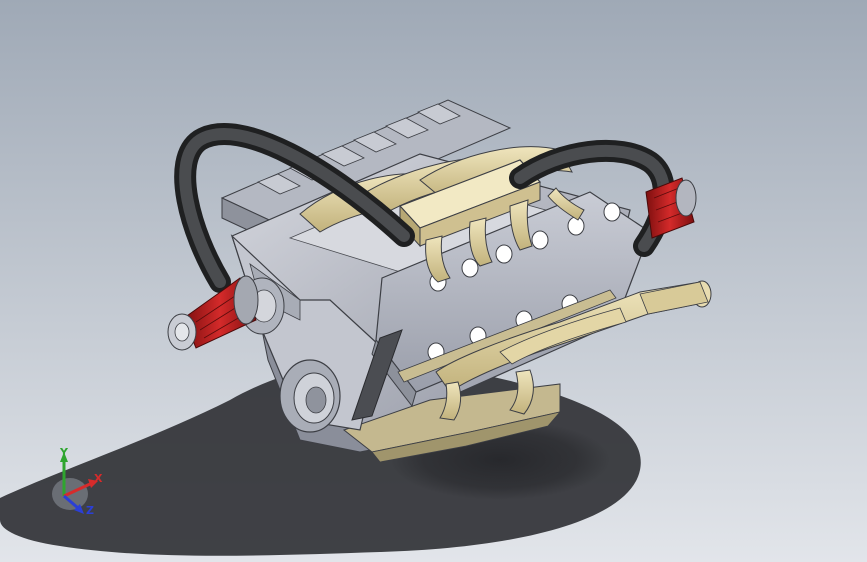 The height and width of the screenshot is (562, 867). I want to click on y-axis-label: Y, so click(64, 452).